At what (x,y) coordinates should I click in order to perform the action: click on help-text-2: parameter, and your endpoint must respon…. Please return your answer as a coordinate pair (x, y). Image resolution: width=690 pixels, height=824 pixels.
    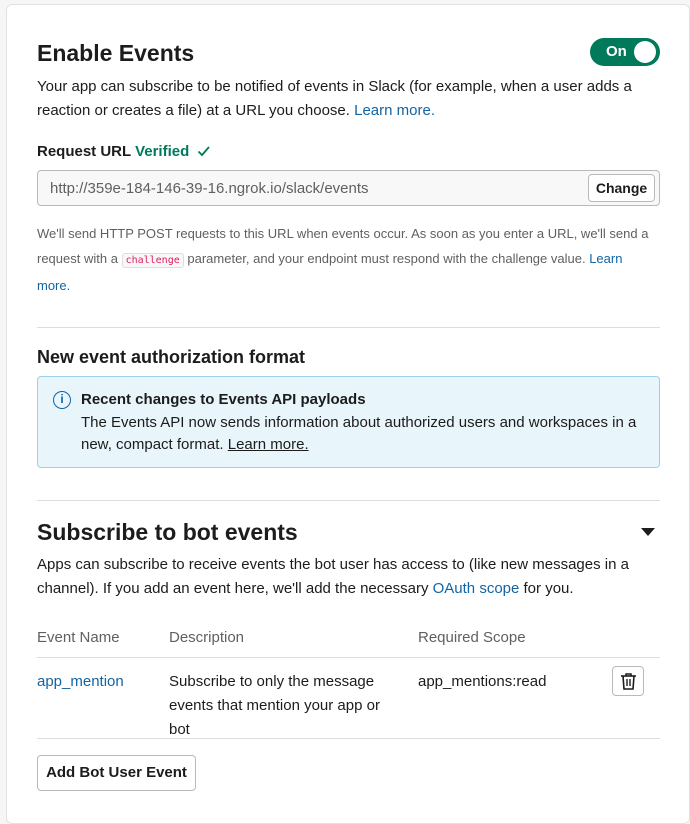
    Looking at the image, I should click on (386, 258).